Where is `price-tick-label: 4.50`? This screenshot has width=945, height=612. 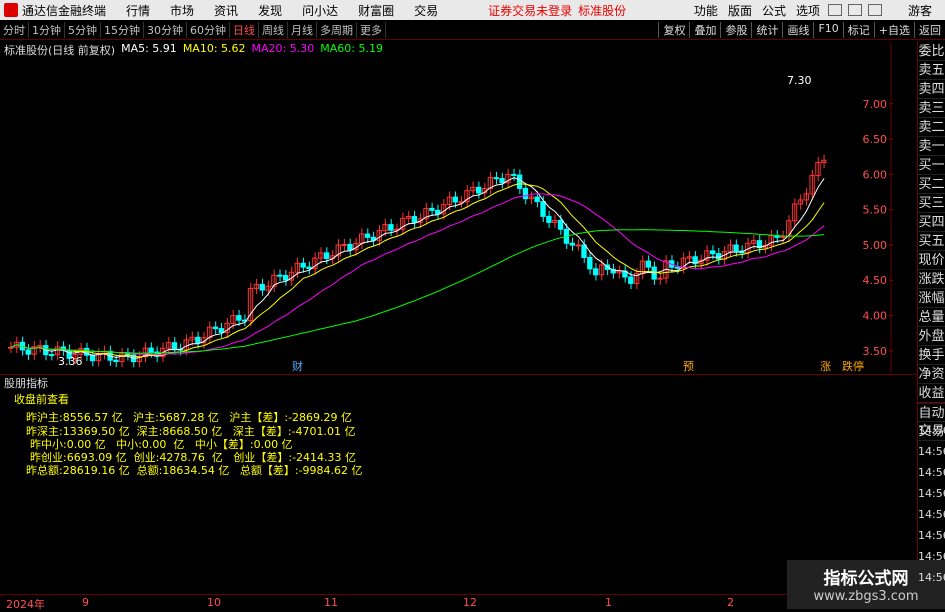 price-tick-label: 4.50 is located at coordinates (875, 280).